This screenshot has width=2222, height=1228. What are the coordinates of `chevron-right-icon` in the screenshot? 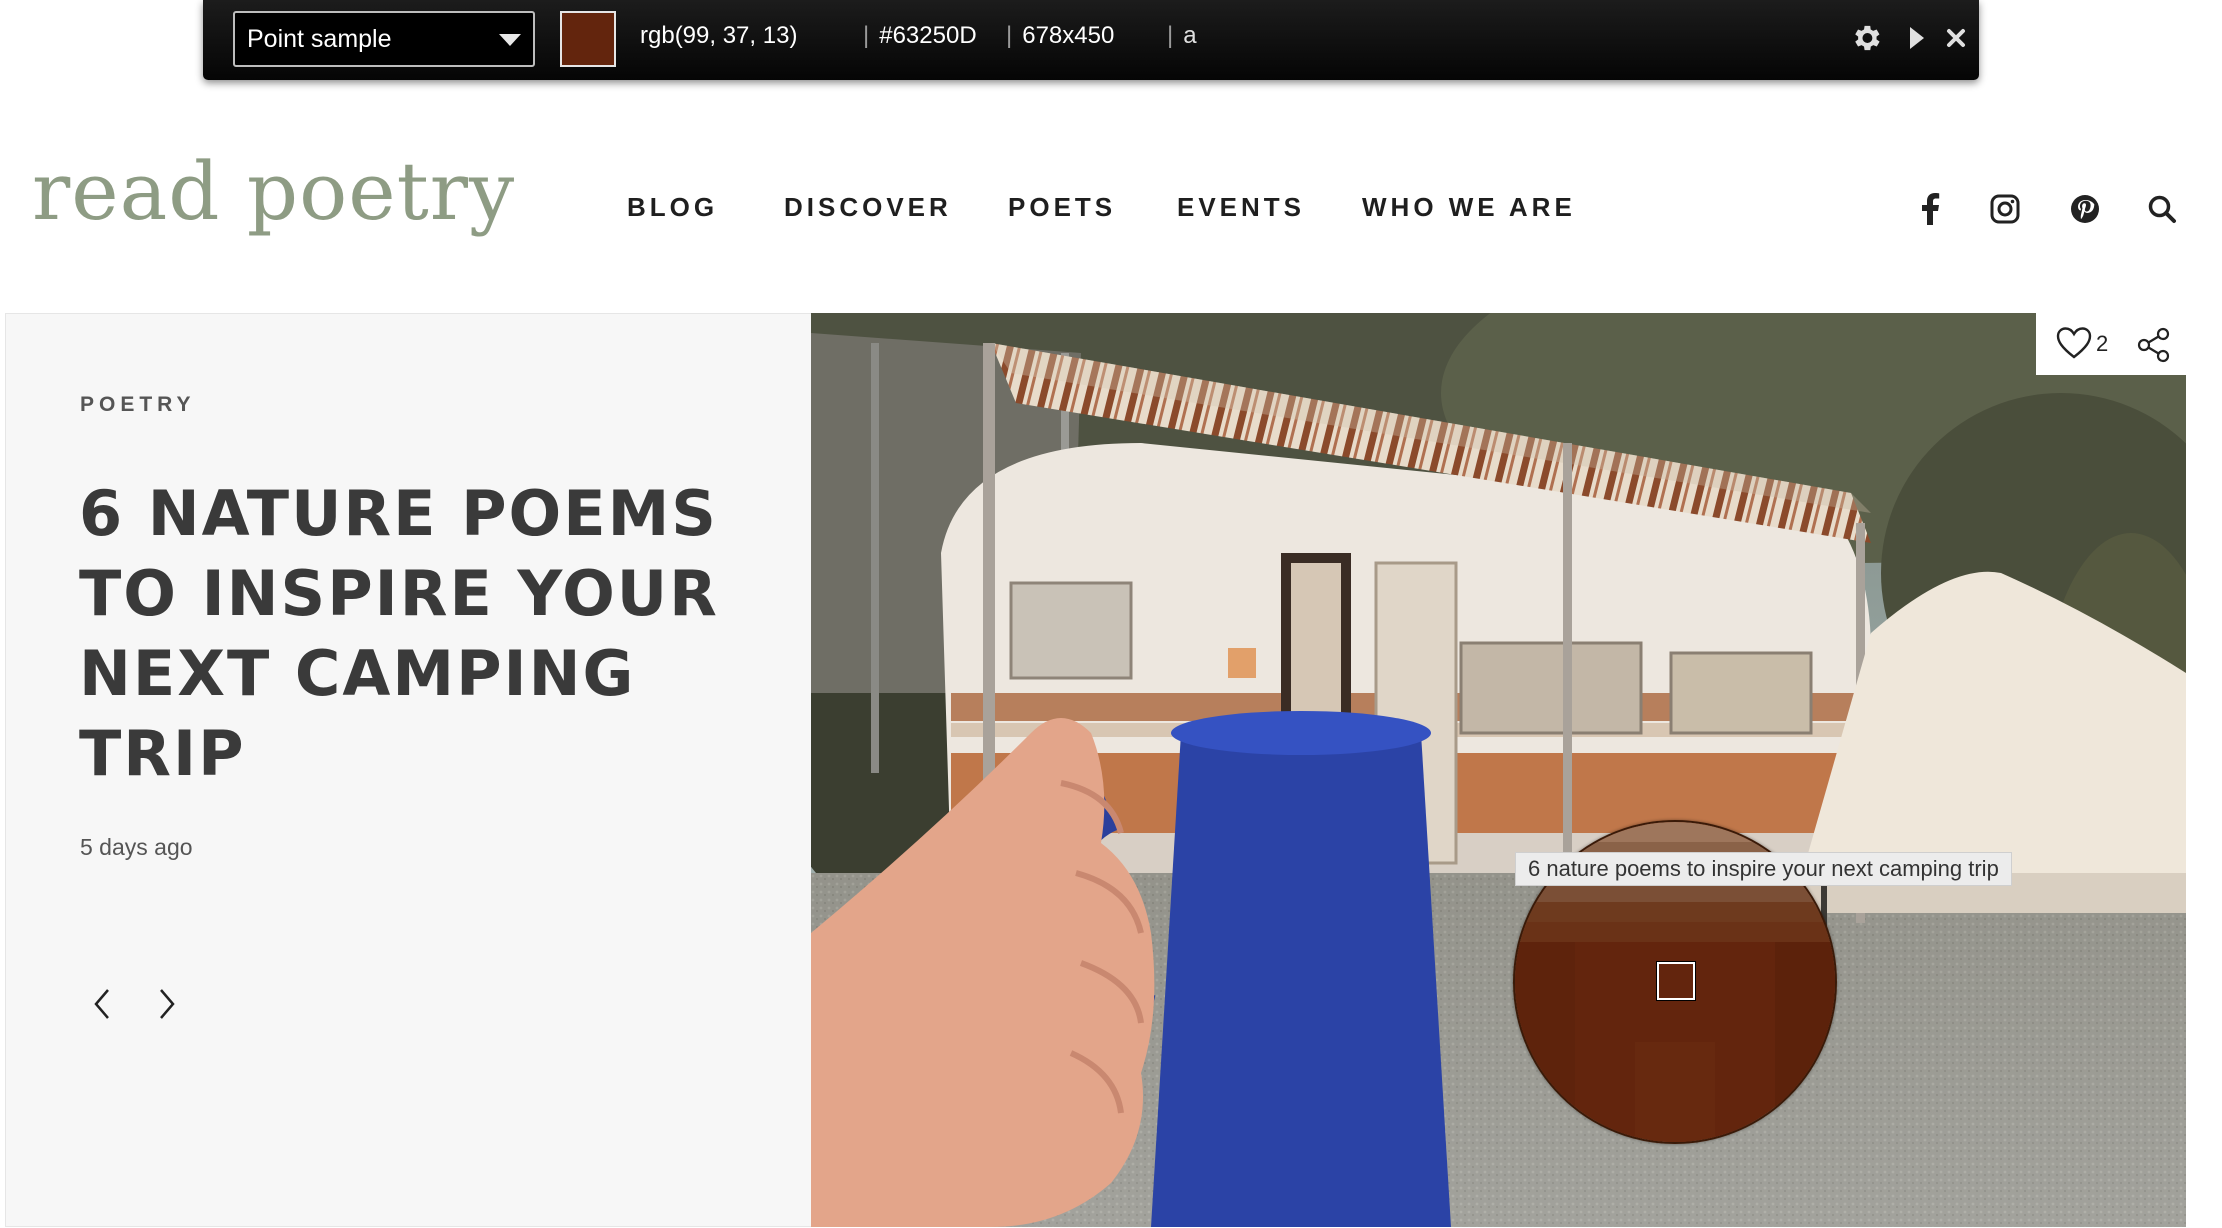 It's located at (167, 1004).